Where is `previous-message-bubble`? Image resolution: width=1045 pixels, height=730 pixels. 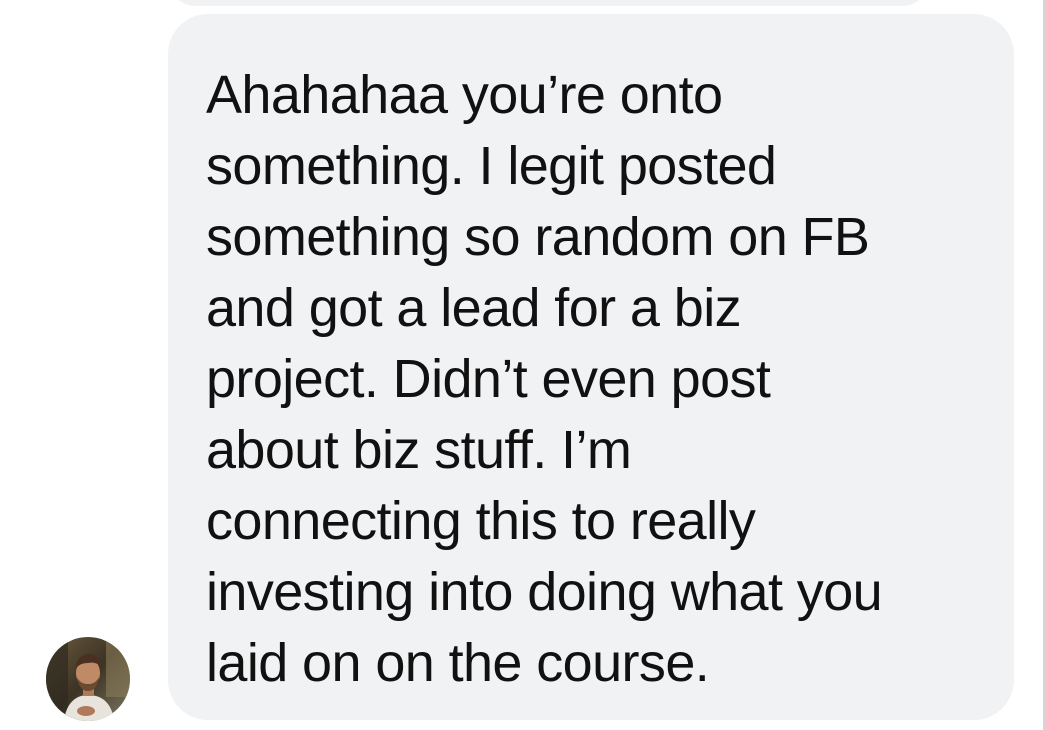 previous-message-bubble is located at coordinates (549, 3).